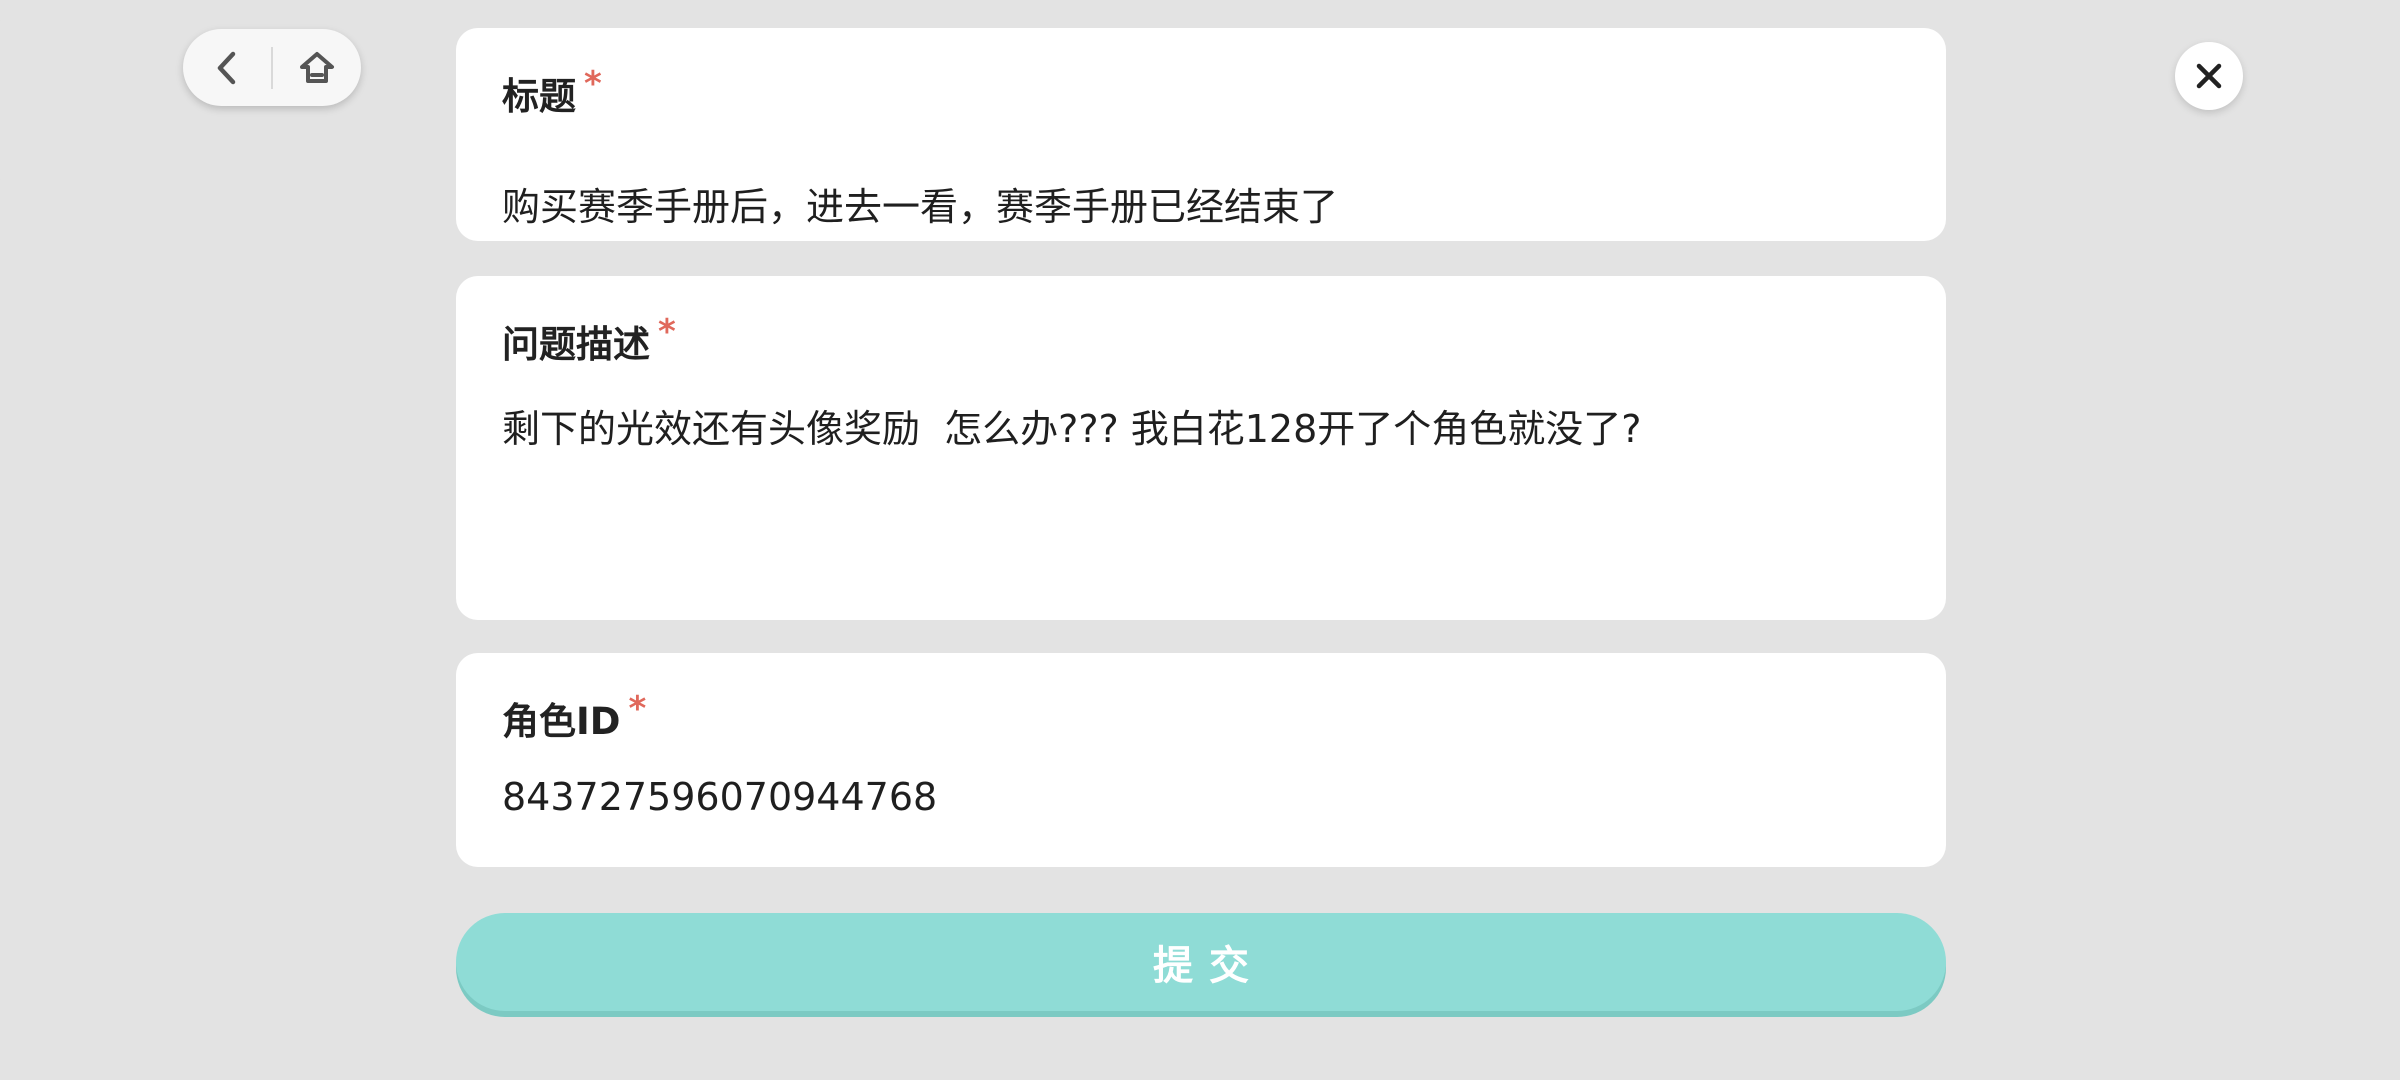 The height and width of the screenshot is (1080, 2400). Describe the element at coordinates (576, 344) in the screenshot. I see `description-field-label: 问题描述` at that location.